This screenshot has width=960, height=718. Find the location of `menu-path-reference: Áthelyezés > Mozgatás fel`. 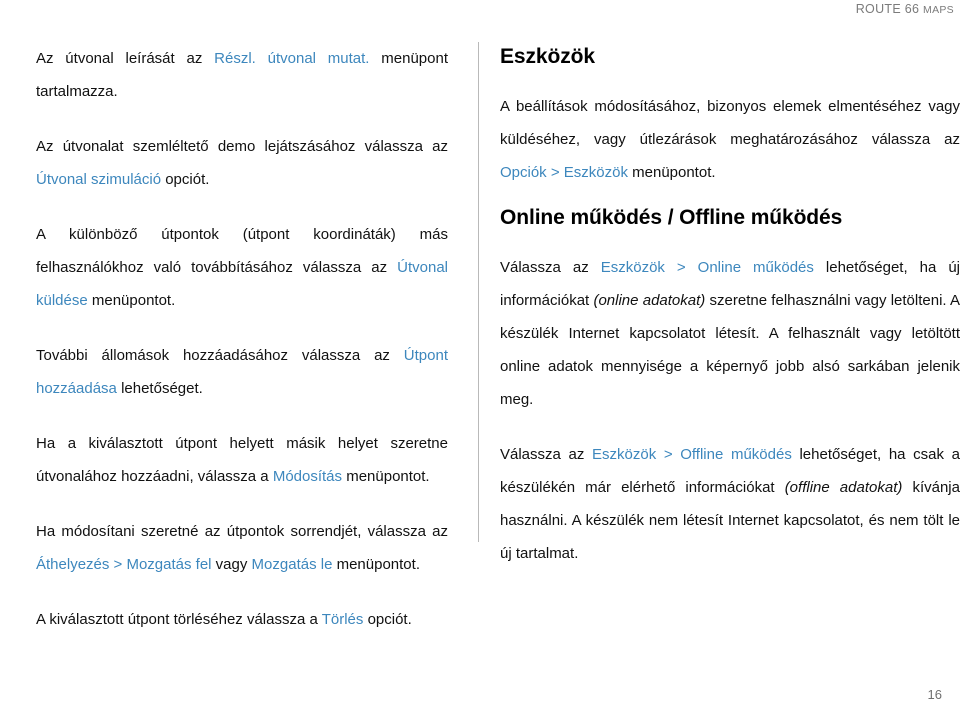

menu-path-reference: Áthelyezés > Mozgatás fel is located at coordinates (124, 564).